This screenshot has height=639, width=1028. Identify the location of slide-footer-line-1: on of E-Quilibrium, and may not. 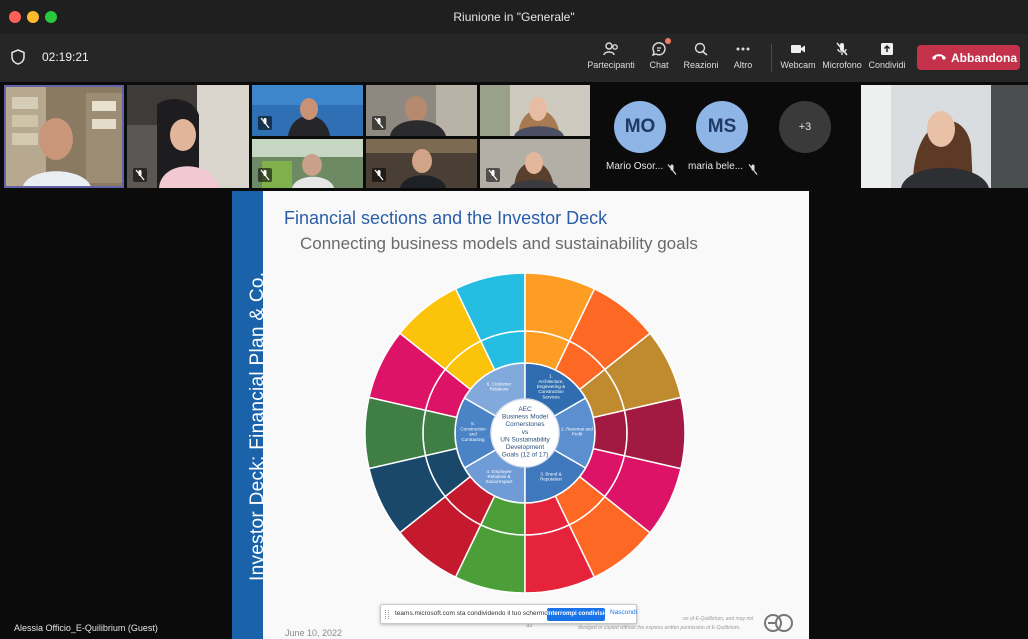
(718, 619).